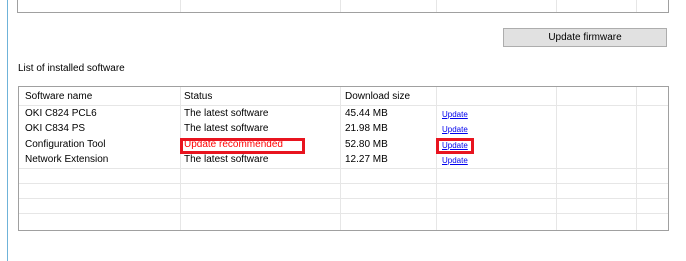 Image resolution: width=686 pixels, height=261 pixels. What do you see at coordinates (55, 128) in the screenshot?
I see `software-name: OKI C834 PS` at bounding box center [55, 128].